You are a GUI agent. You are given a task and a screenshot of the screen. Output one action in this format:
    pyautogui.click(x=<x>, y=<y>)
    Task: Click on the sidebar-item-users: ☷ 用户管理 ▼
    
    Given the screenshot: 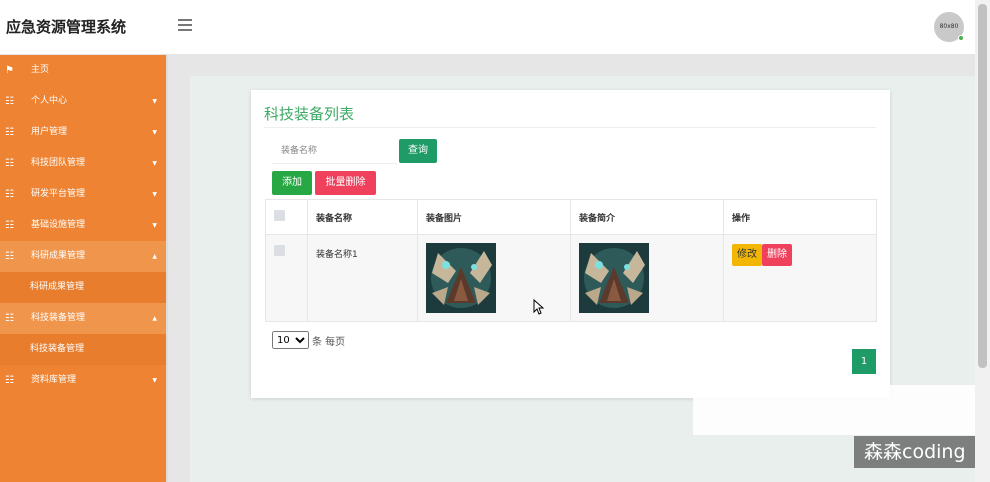 What is the action you would take?
    pyautogui.click(x=83, y=132)
    